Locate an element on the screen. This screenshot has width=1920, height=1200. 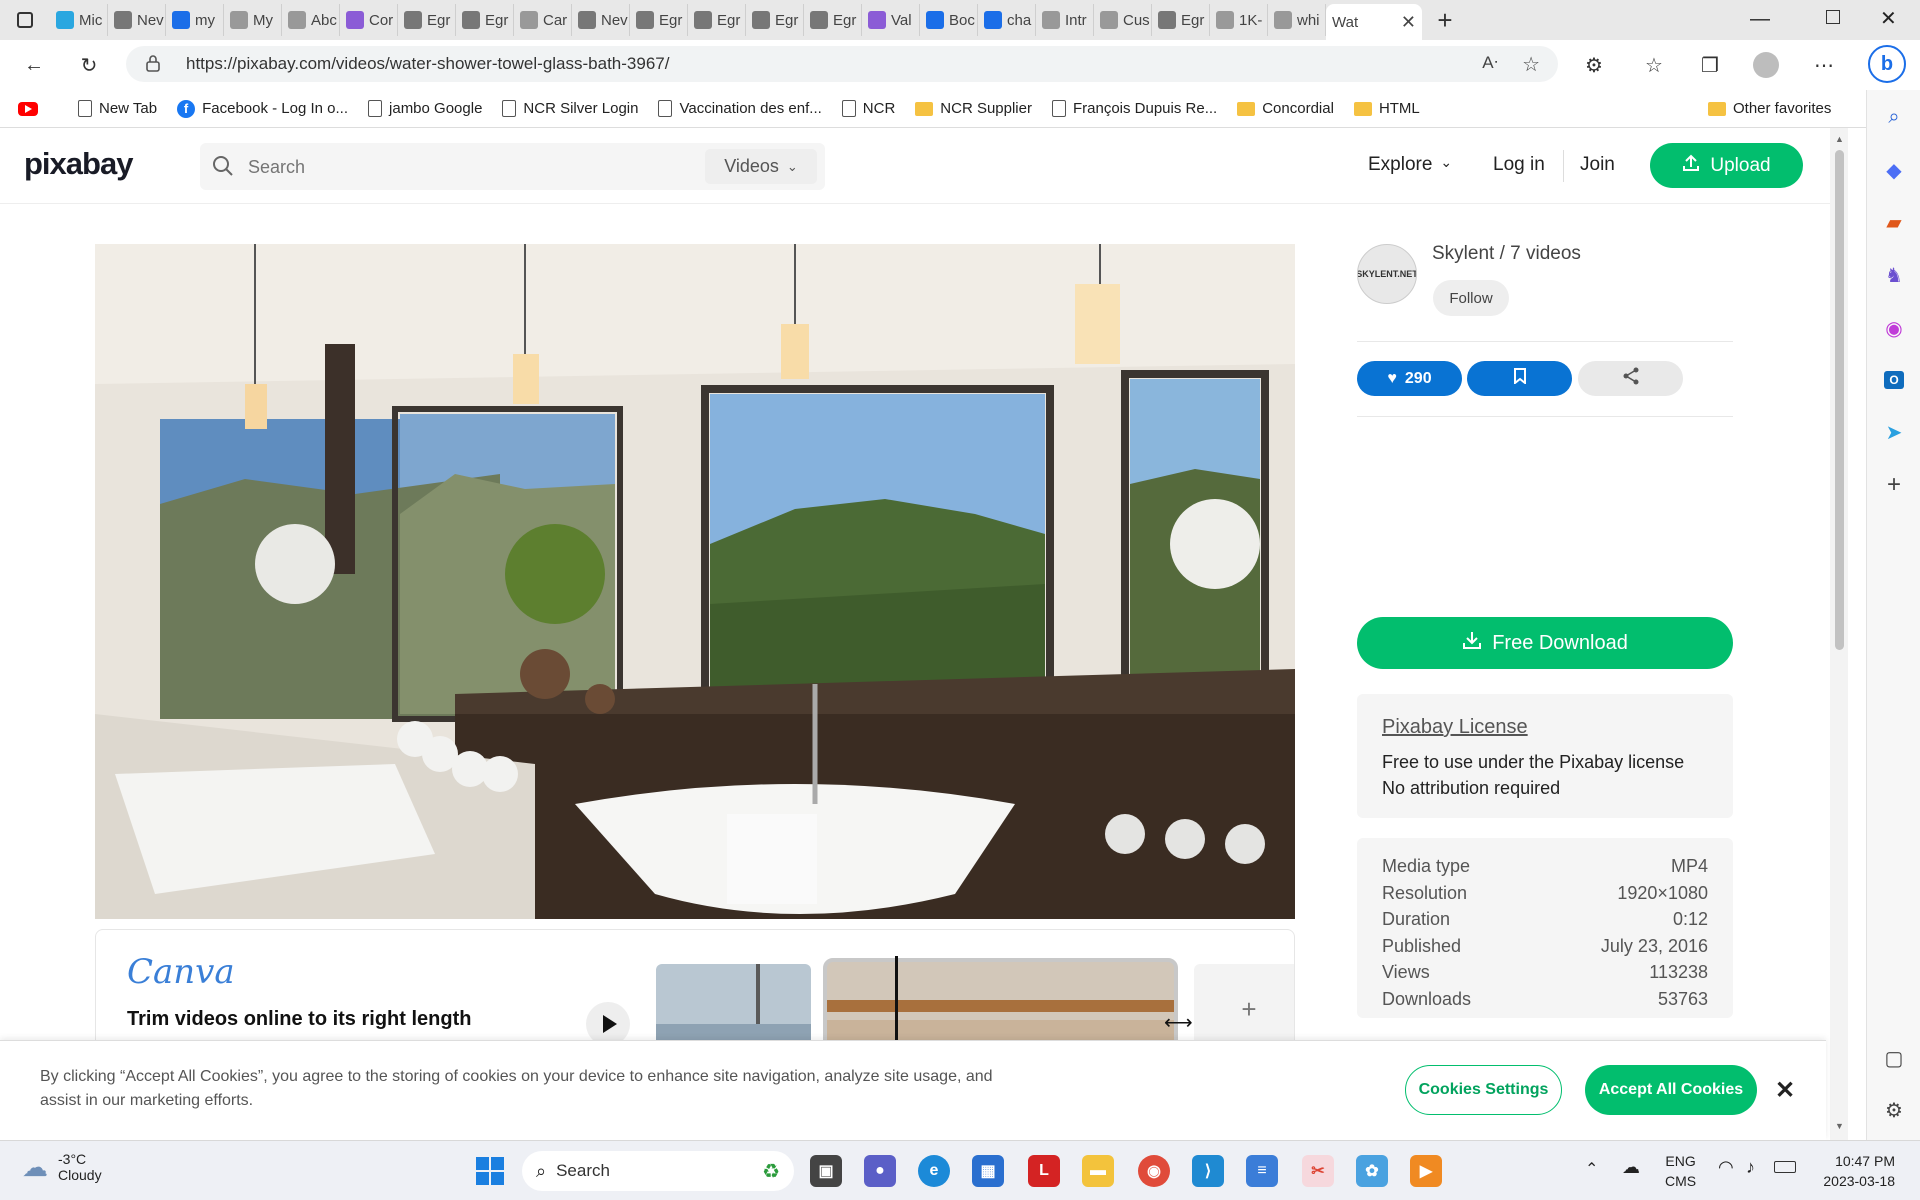
refresh-icon: ↻ is located at coordinates (89, 65).